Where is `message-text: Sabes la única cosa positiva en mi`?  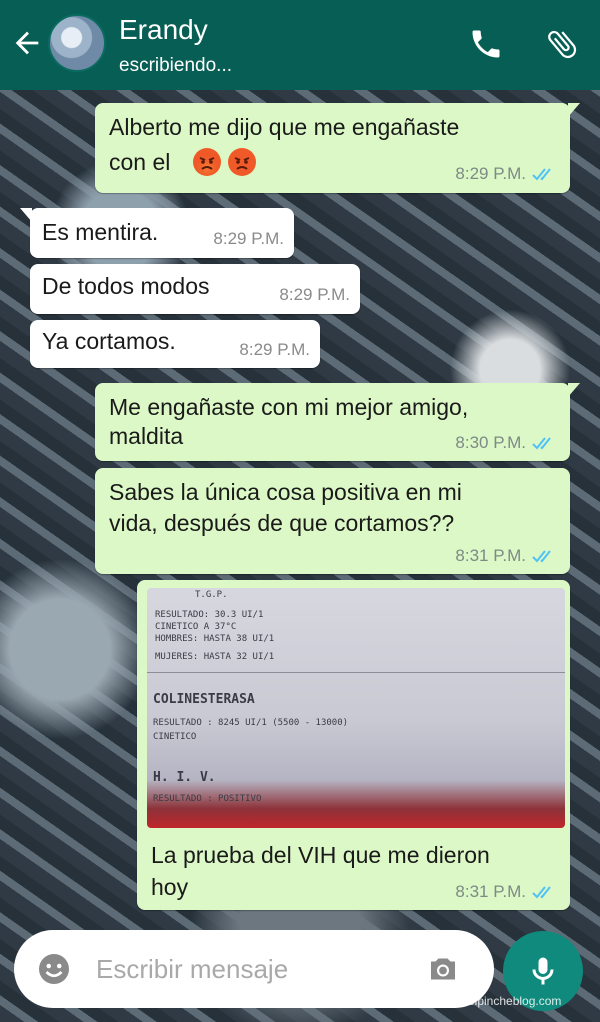 message-text: Sabes la única cosa positiva en mi is located at coordinates (285, 492).